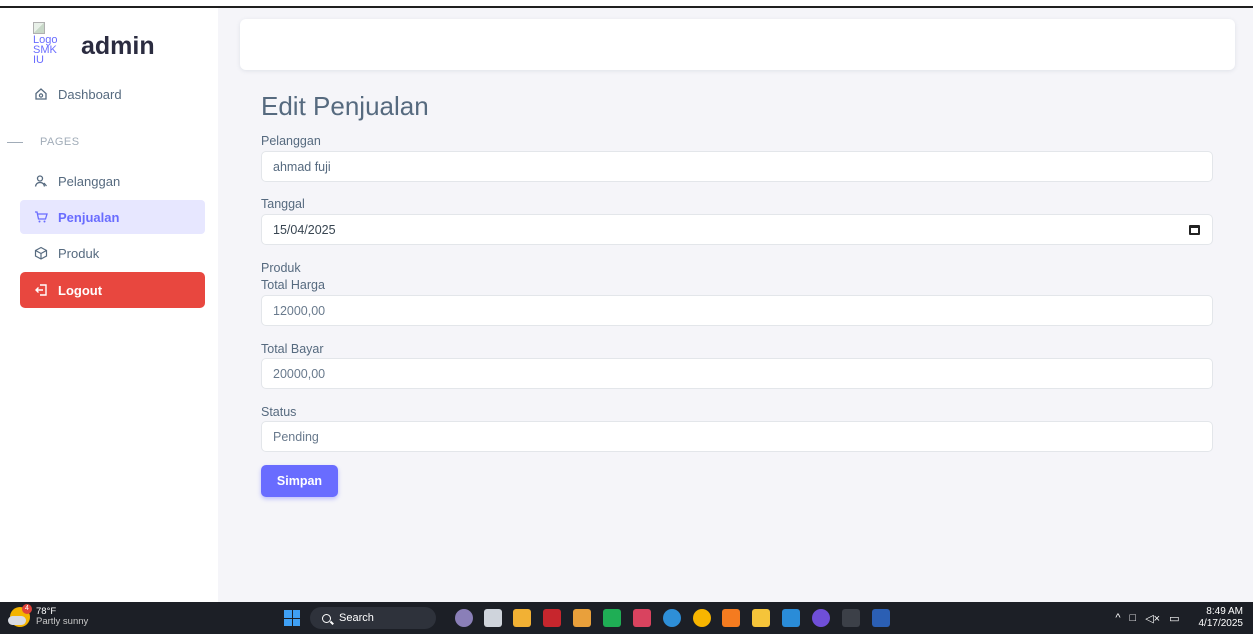  Describe the element at coordinates (112, 253) in the screenshot. I see `sidebar-item-produk: Produk` at that location.